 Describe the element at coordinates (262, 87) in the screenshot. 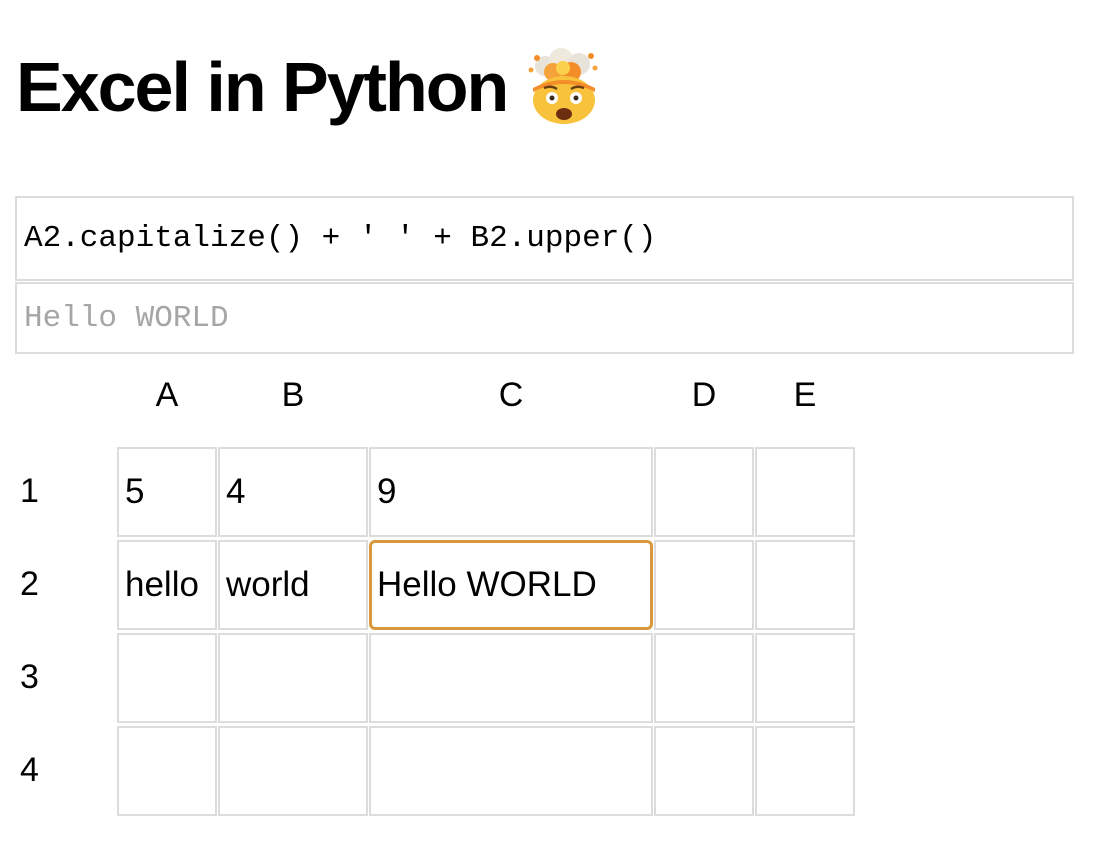

I see `page-title-text: Excel in Python` at that location.